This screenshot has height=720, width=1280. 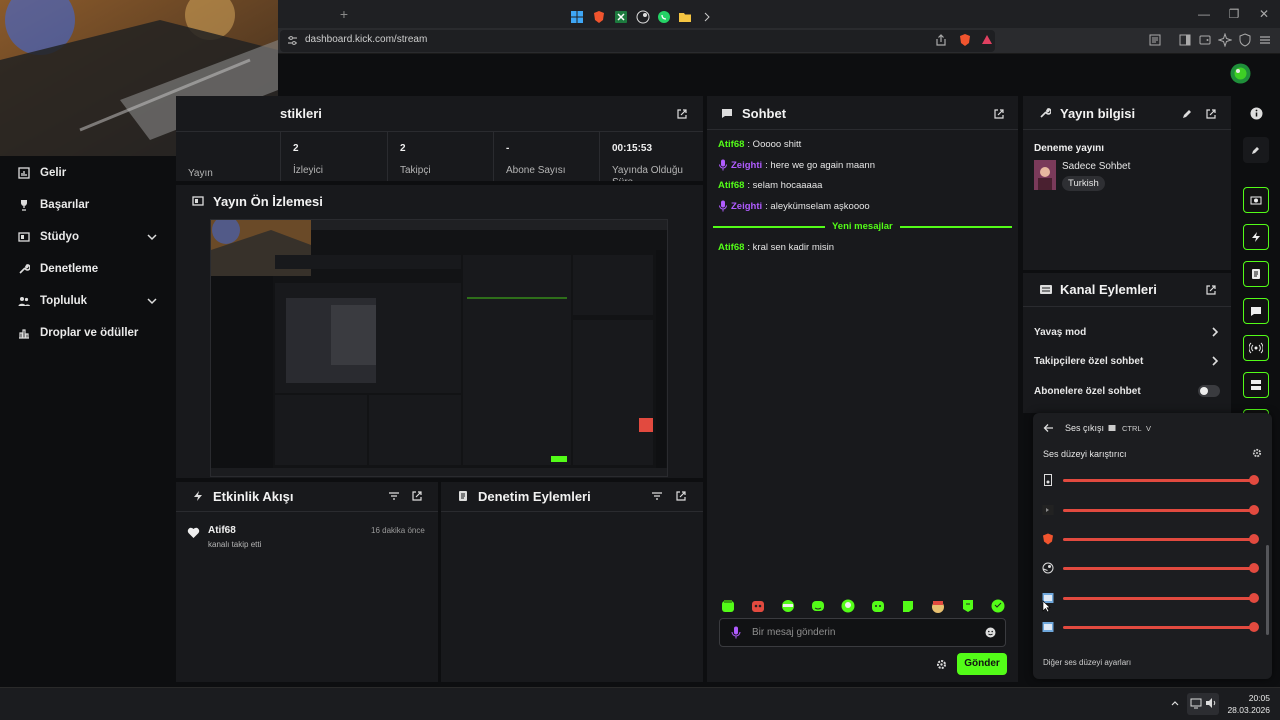 What do you see at coordinates (1083, 183) in the screenshot?
I see `tag-badge: Turkish` at bounding box center [1083, 183].